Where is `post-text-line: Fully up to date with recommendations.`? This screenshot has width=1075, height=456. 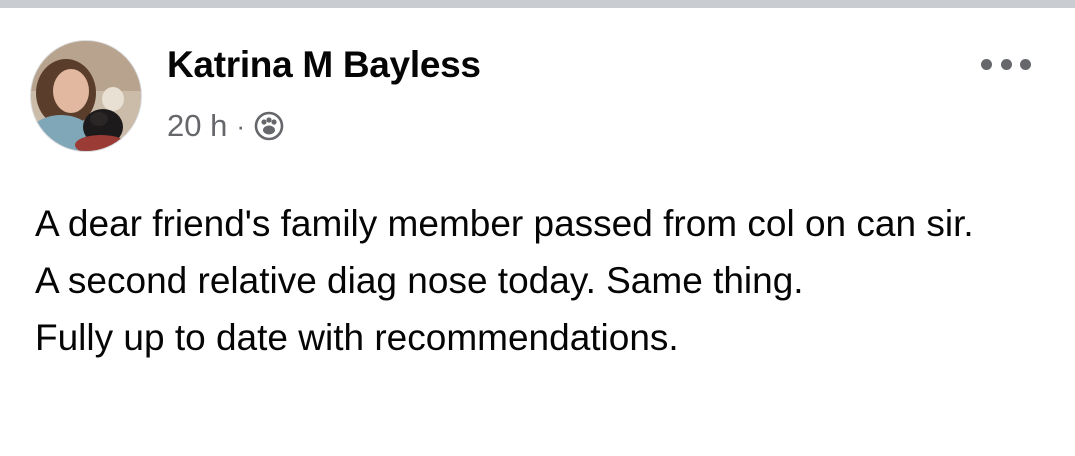 post-text-line: Fully up to date with recommendations. is located at coordinates (357, 337).